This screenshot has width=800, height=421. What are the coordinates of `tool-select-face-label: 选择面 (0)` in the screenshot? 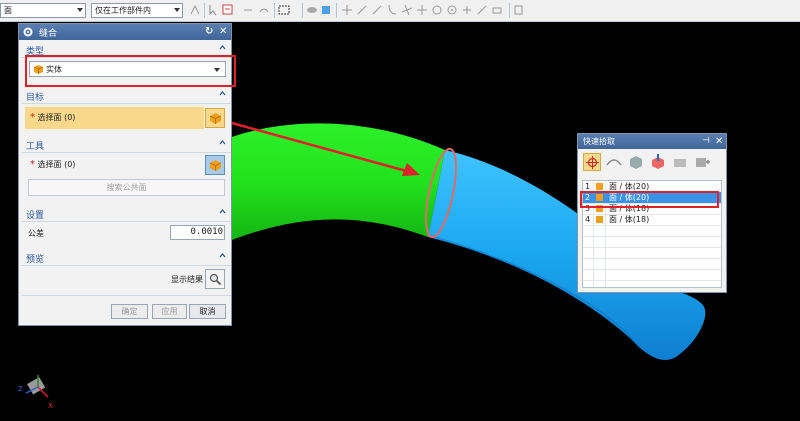 It's located at (56, 164).